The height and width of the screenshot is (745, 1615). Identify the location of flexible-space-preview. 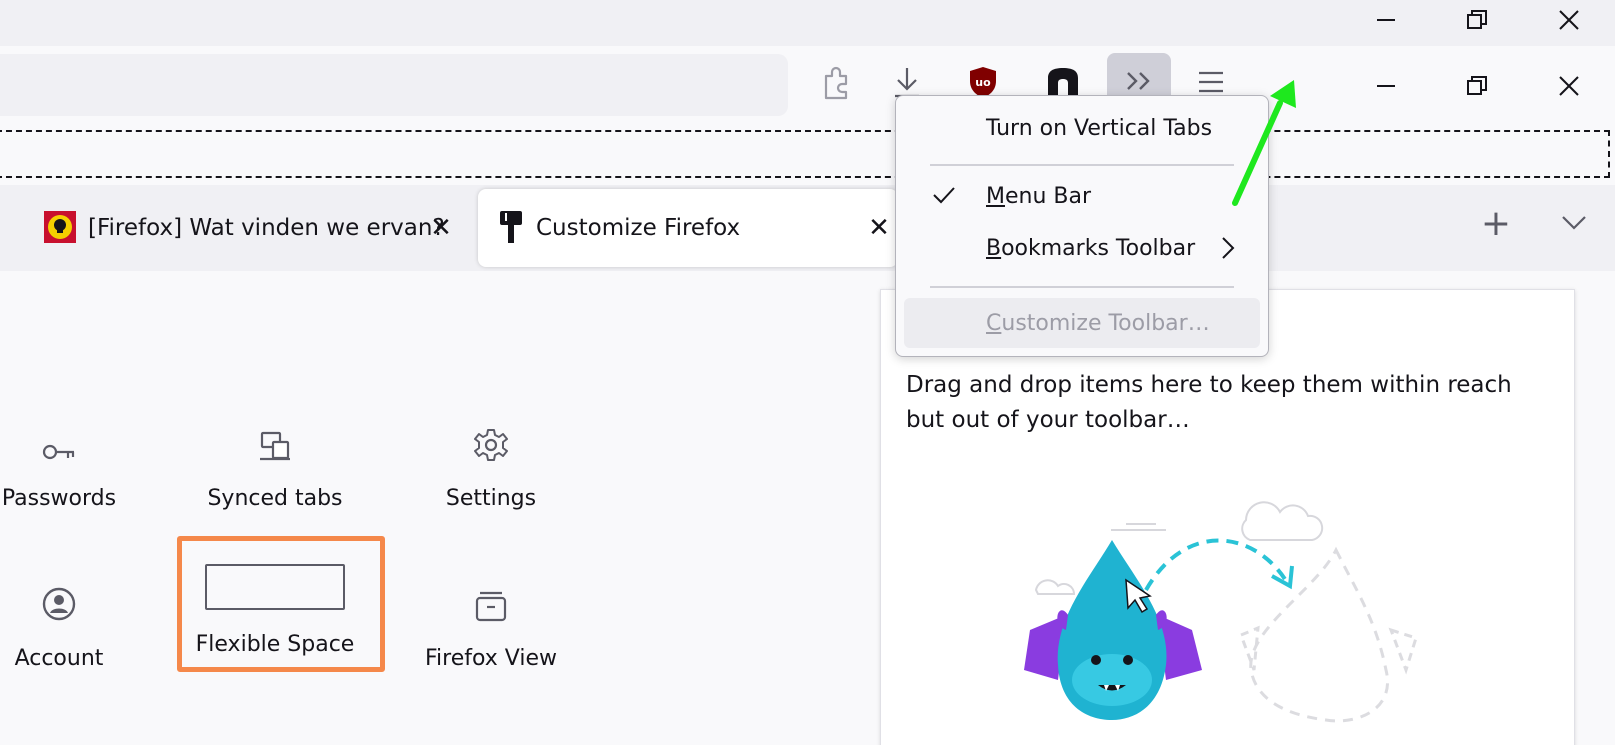
(275, 587).